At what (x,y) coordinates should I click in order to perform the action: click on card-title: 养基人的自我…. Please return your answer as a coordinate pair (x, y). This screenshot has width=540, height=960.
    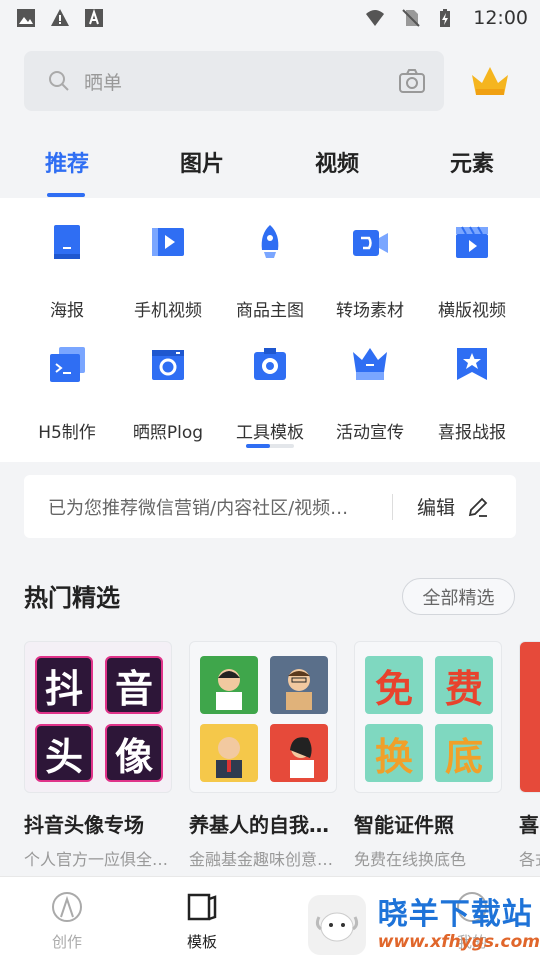
    Looking at the image, I should click on (259, 825).